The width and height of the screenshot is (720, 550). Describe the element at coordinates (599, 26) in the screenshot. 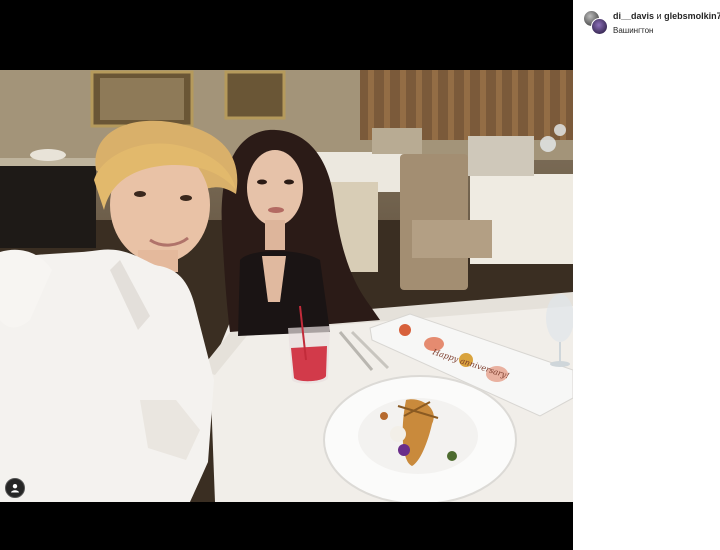

I see `avatar` at that location.